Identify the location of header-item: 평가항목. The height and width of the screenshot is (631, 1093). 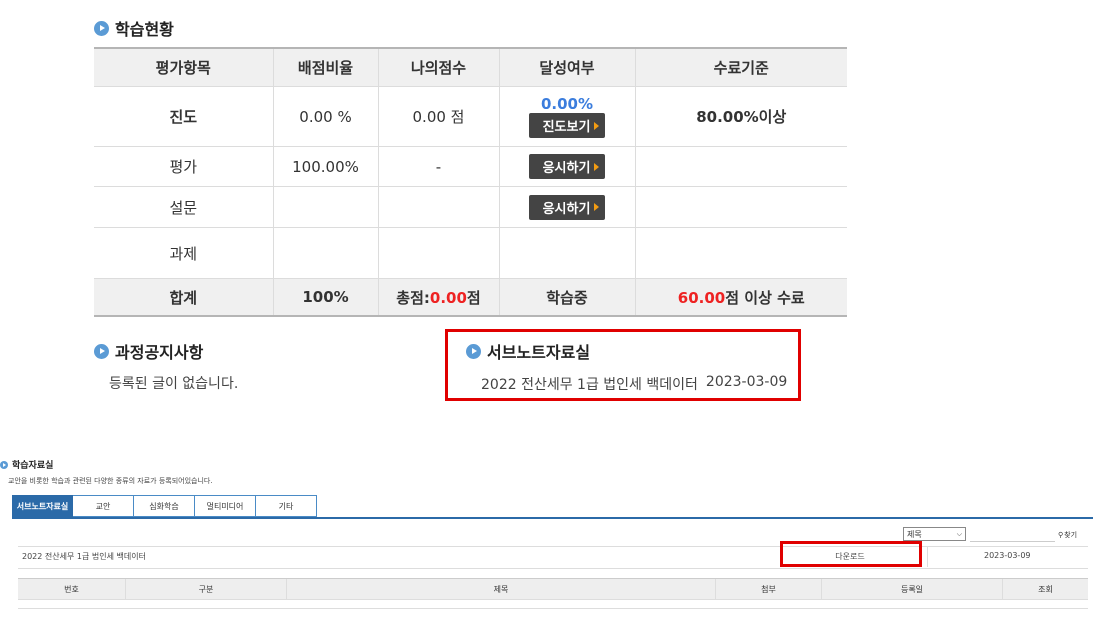
(184, 67).